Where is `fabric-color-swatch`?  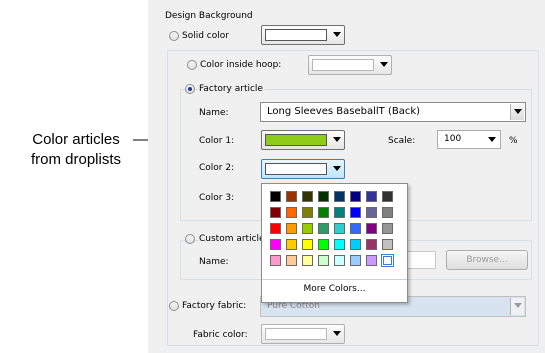
fabric-color-swatch is located at coordinates (296, 334).